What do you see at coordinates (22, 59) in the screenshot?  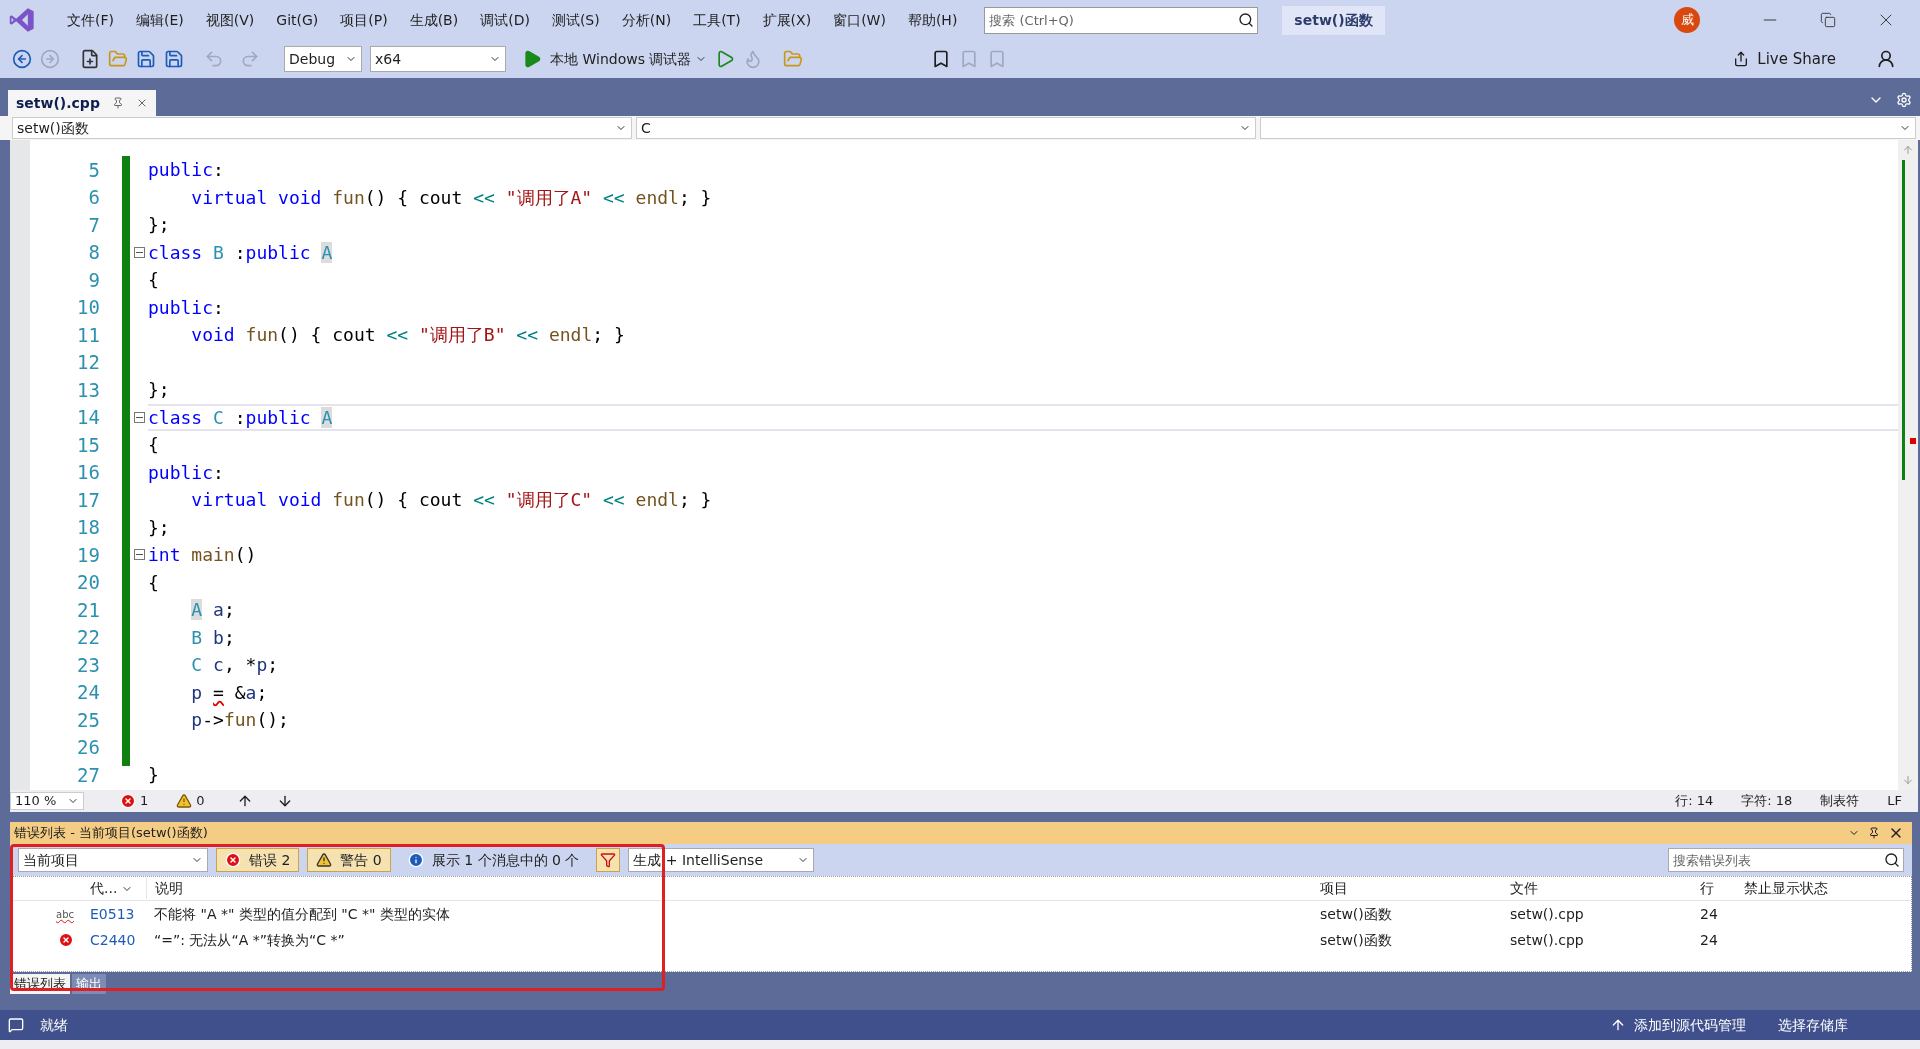 I see `back-icon` at bounding box center [22, 59].